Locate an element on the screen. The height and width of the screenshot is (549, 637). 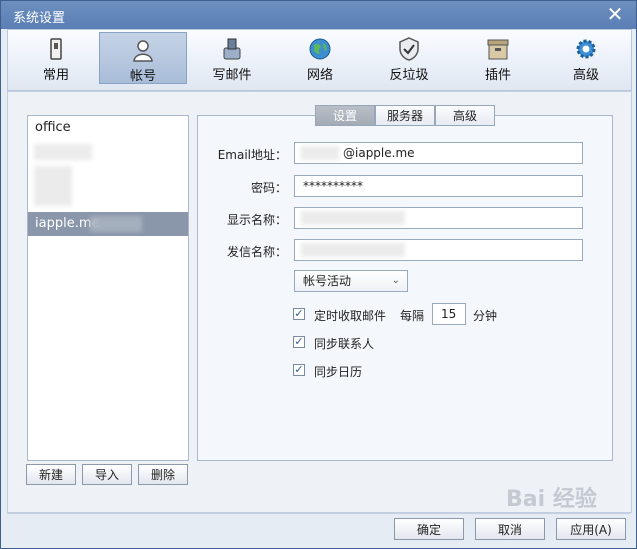
toolbar-item-compose: 写邮件 is located at coordinates (232, 58).